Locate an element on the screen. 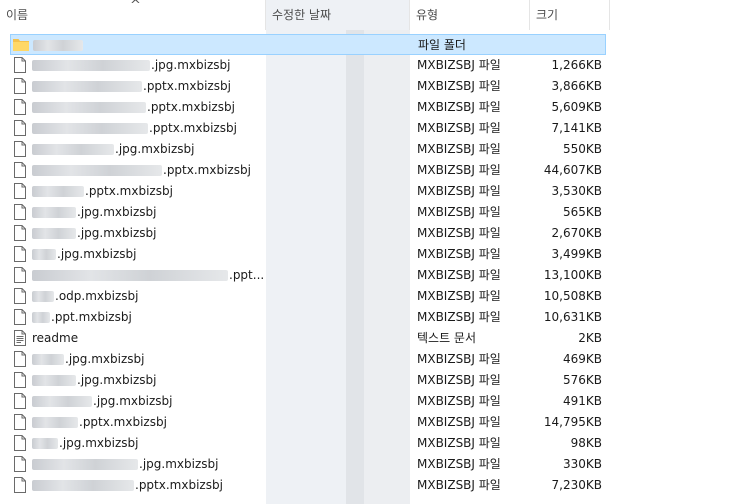 The height and width of the screenshot is (504, 729). file-name is located at coordinates (58, 45).